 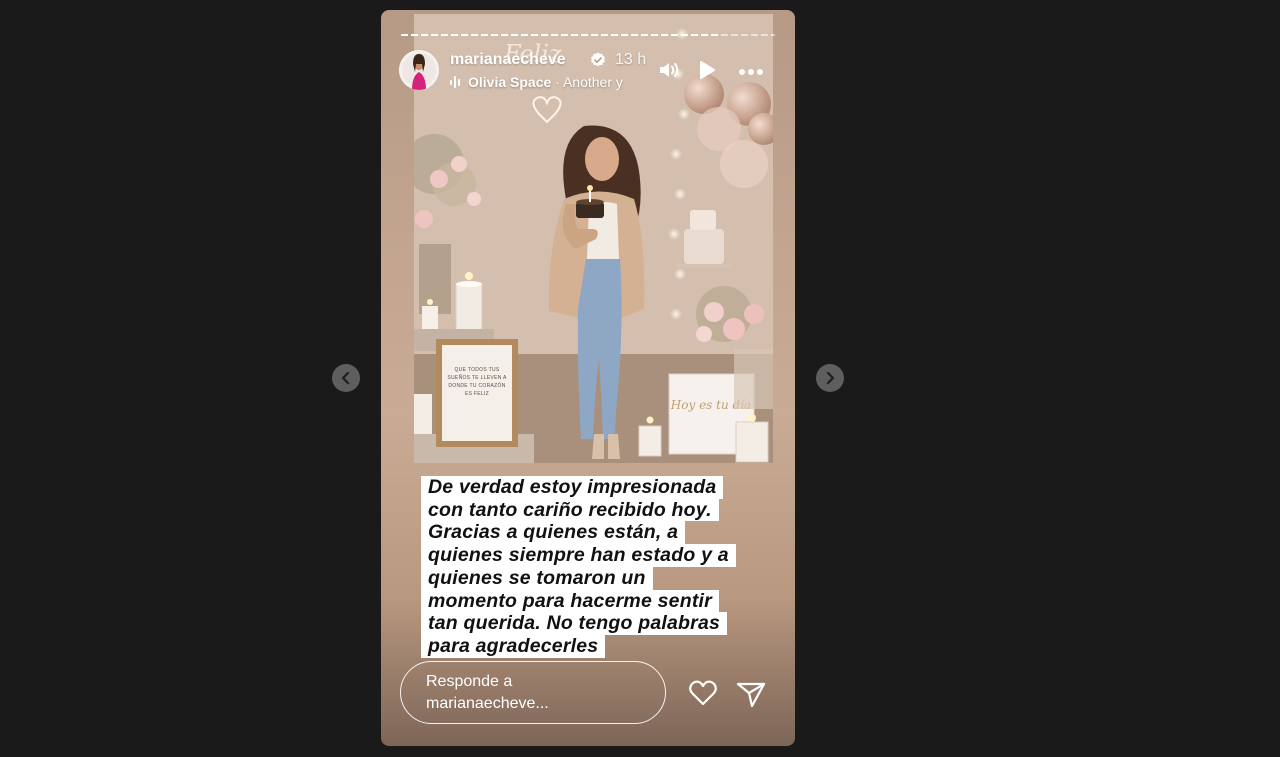 I want to click on music-info: Olivia Space · Another y, so click(x=563, y=82).